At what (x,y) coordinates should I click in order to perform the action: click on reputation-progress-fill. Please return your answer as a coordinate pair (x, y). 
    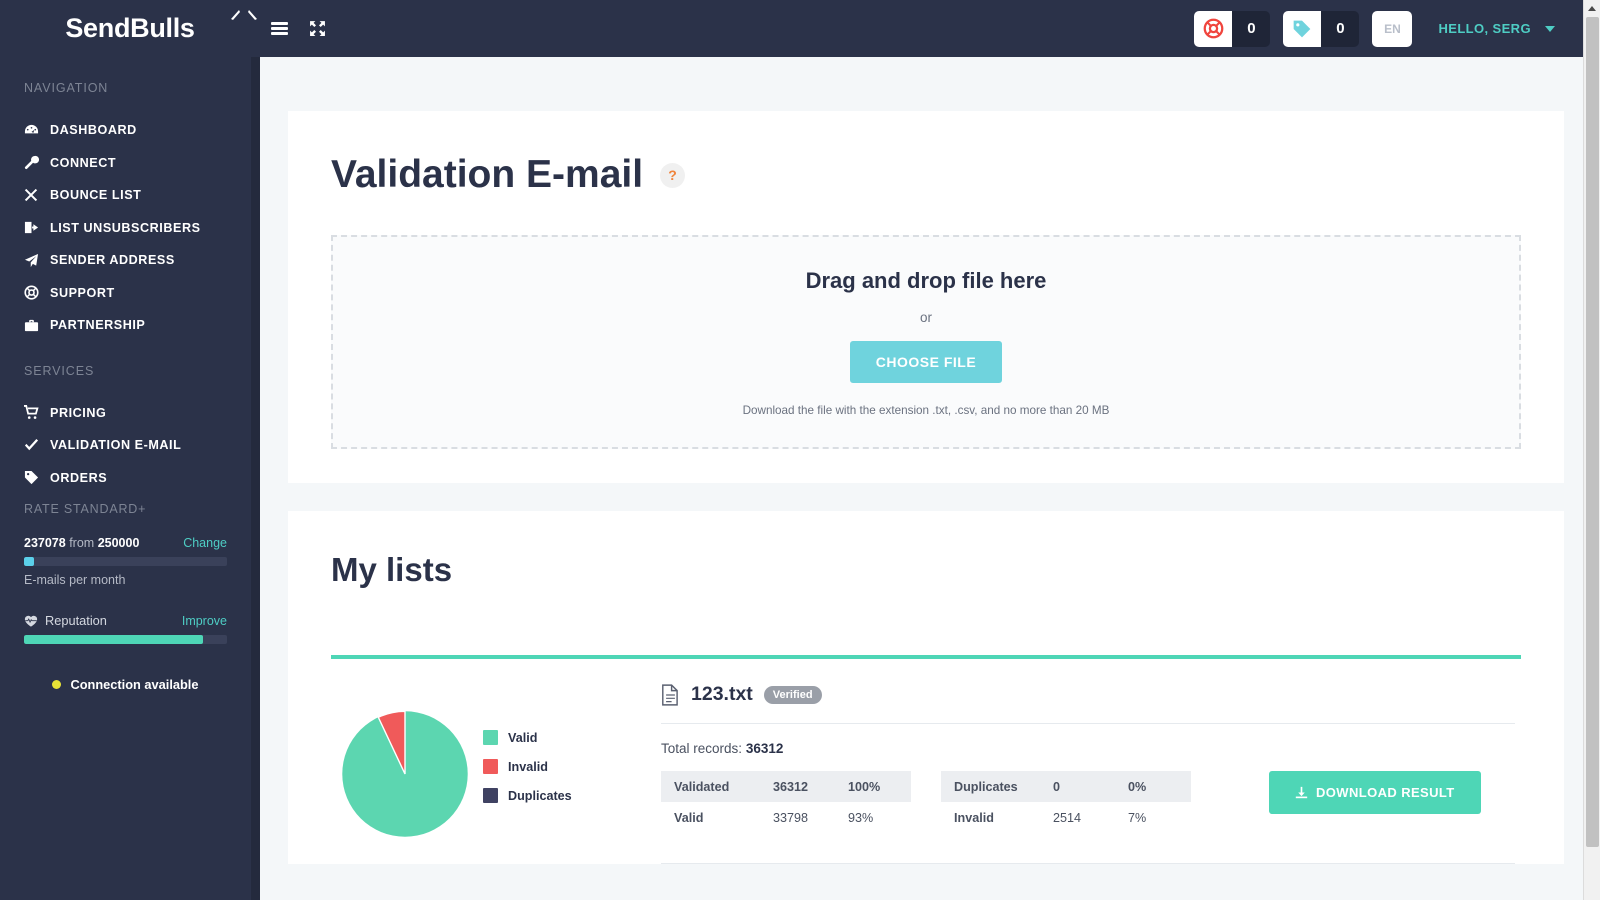
    Looking at the image, I should click on (113, 639).